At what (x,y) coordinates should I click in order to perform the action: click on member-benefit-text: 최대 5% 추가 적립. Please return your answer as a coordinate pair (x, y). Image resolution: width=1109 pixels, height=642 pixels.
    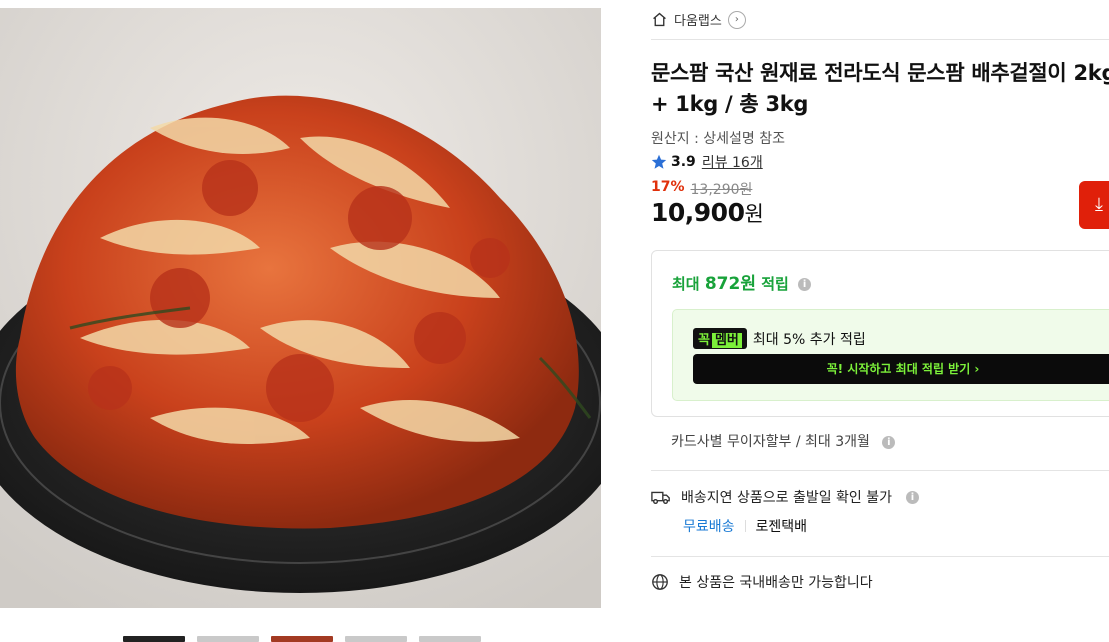
    Looking at the image, I should click on (809, 339).